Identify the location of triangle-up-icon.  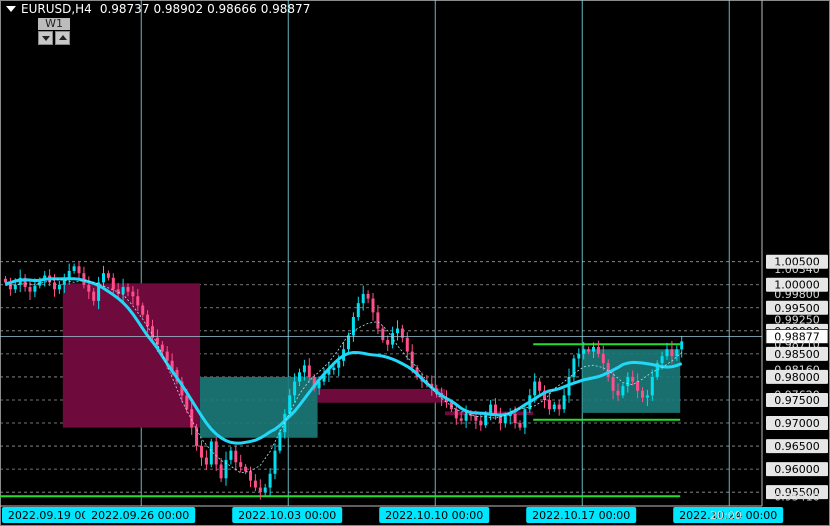
(62, 38).